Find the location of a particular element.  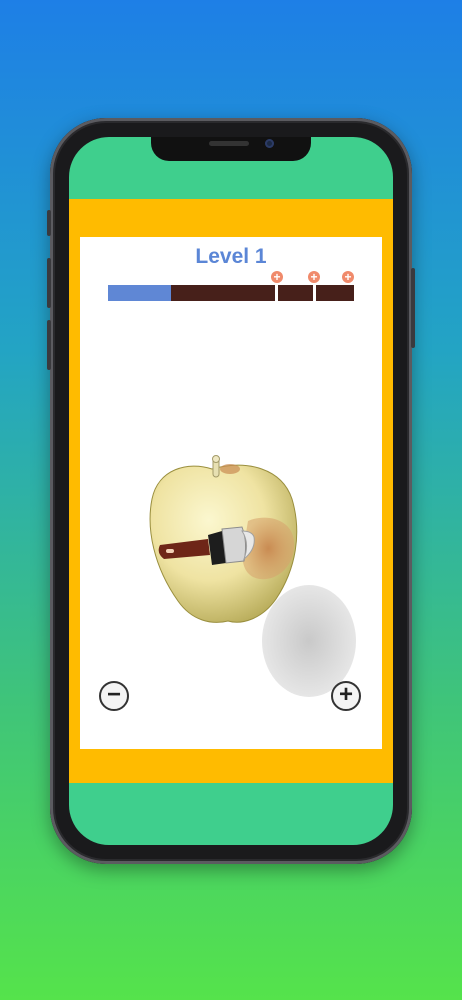

volume-up-button is located at coordinates (49, 283).